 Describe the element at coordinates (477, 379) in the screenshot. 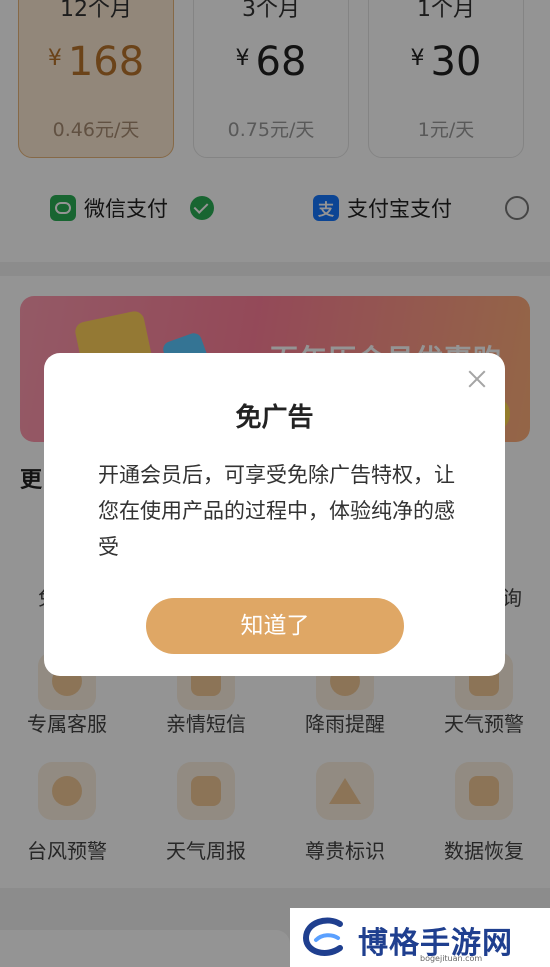

I see `close-icon` at that location.